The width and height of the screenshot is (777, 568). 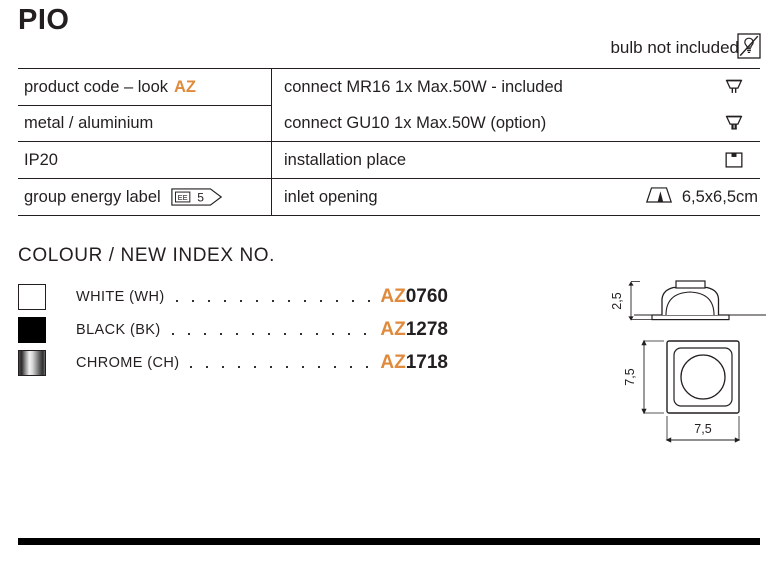 I want to click on table-row: IP20 installation place, so click(x=389, y=159).